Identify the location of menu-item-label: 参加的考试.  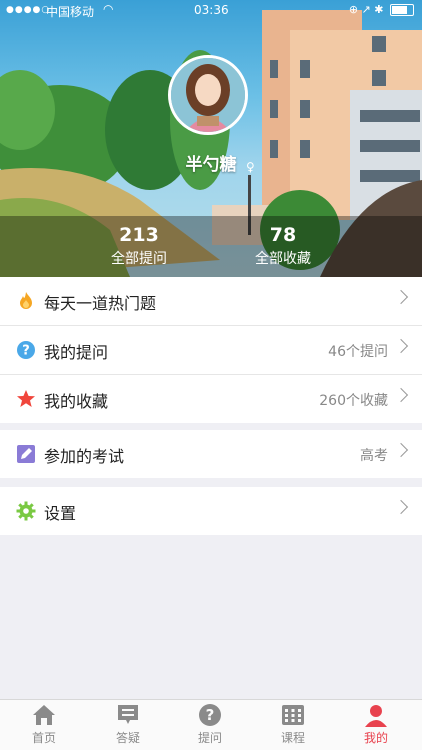
(84, 456).